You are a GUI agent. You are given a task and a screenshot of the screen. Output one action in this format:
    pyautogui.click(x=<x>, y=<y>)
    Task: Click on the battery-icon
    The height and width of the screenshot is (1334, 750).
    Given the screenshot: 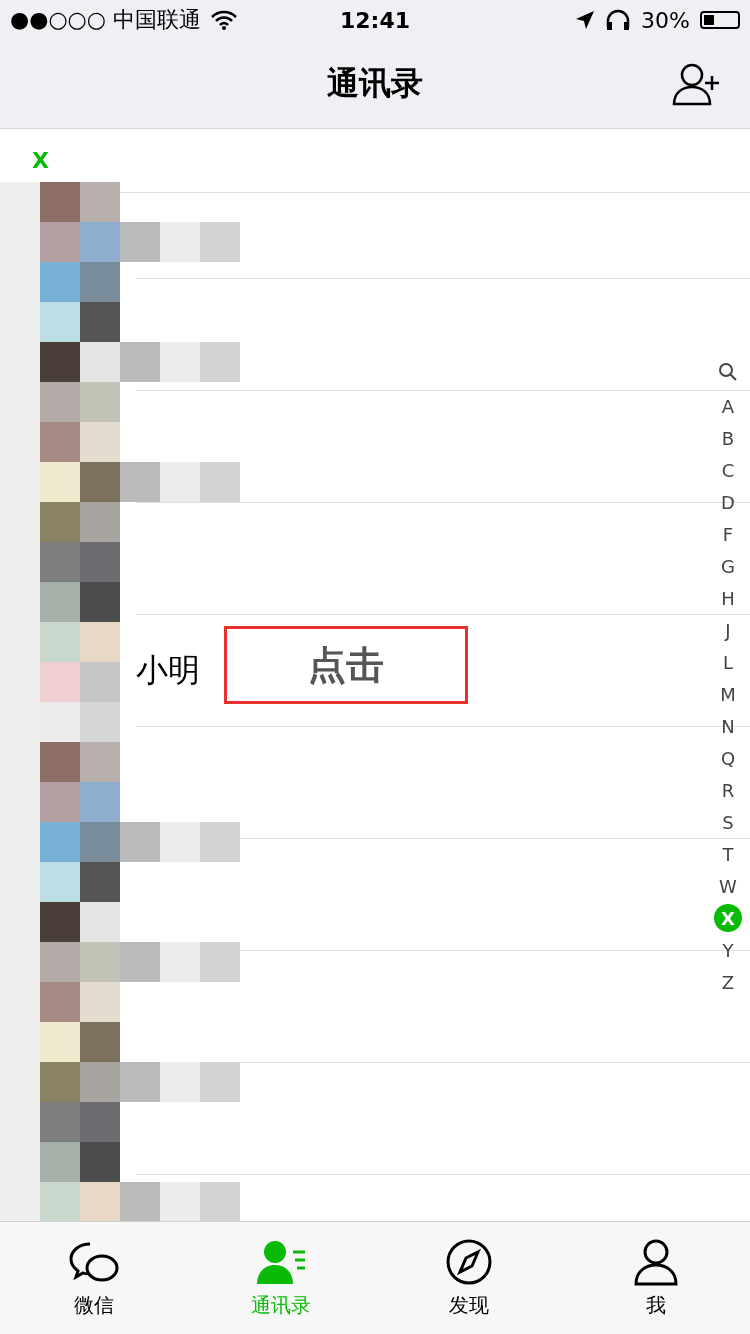 What is the action you would take?
    pyautogui.click(x=720, y=20)
    